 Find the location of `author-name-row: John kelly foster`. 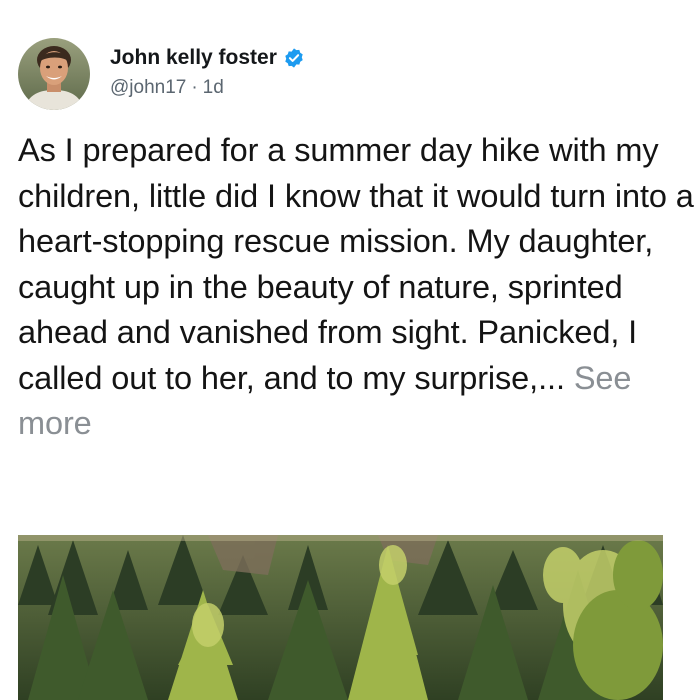

author-name-row: John kelly foster is located at coordinates (207, 58).